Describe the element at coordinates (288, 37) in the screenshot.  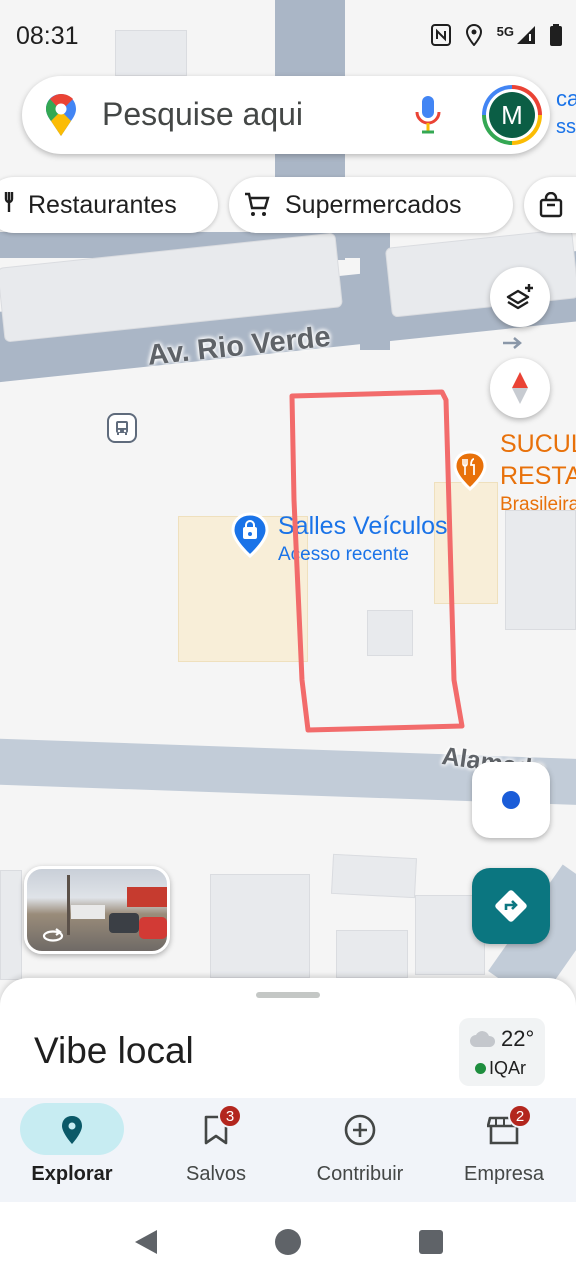
I see `status-bar: 08:31 5G` at that location.